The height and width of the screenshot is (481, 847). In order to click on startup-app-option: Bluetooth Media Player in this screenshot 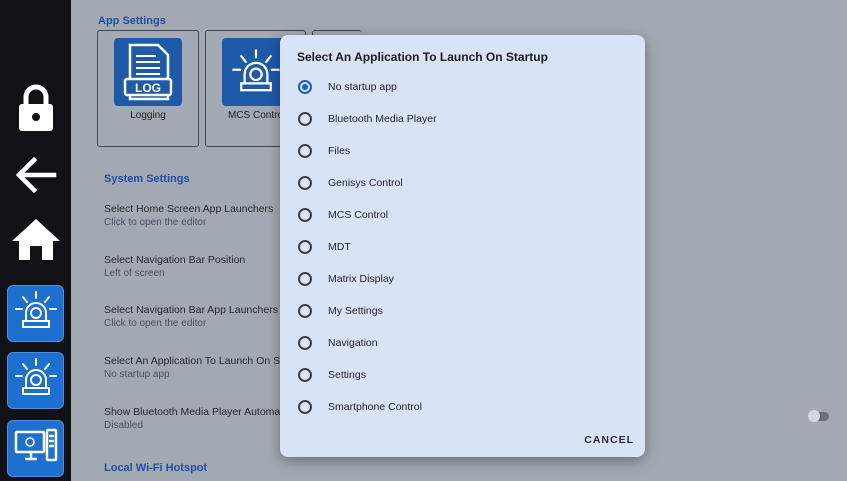, I will do `click(462, 119)`.